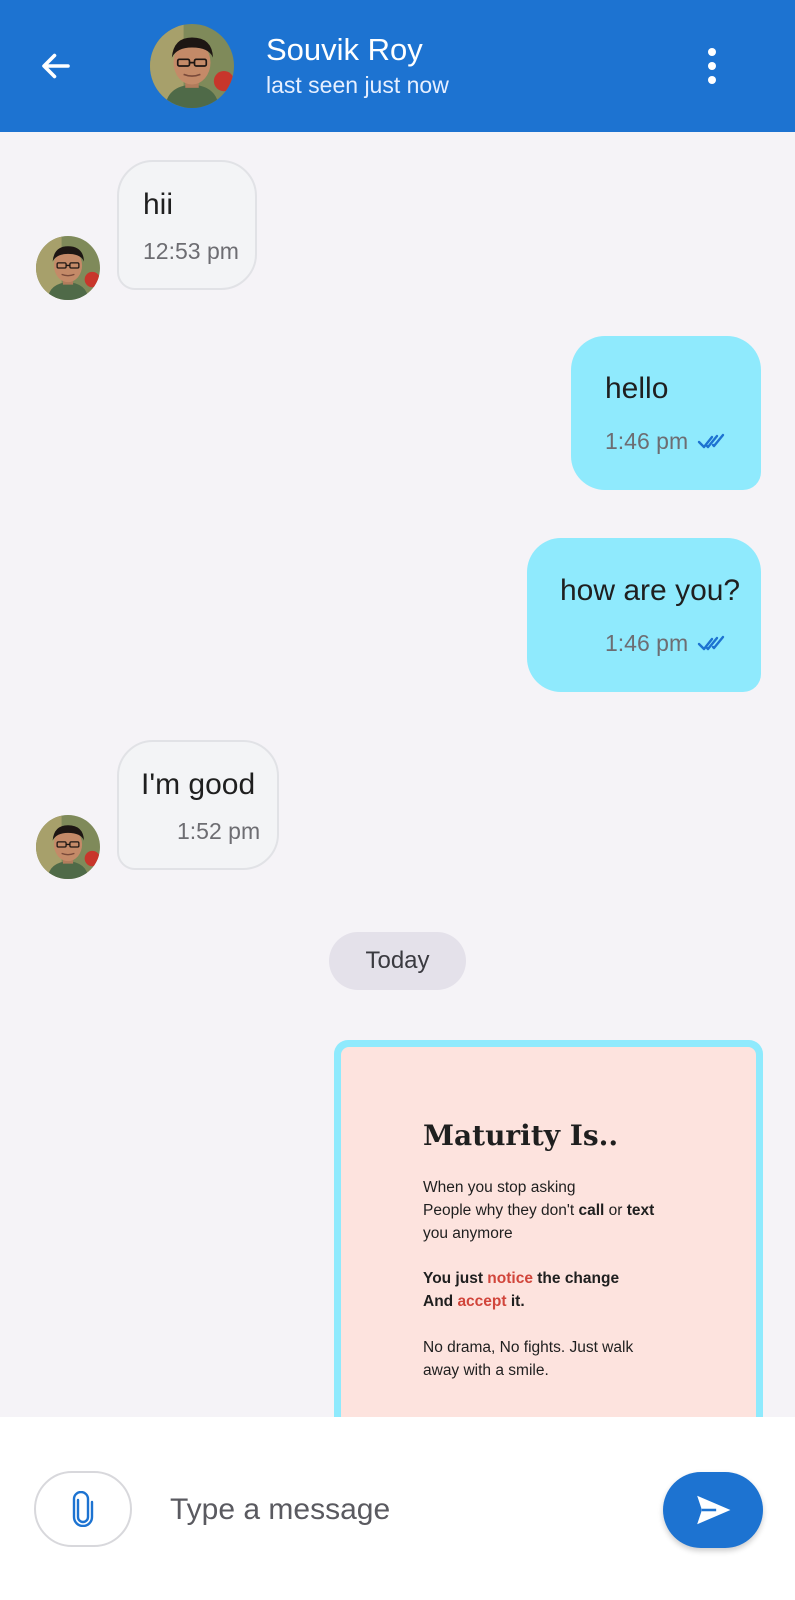 This screenshot has height=1600, width=795. What do you see at coordinates (191, 251) in the screenshot?
I see `message-time: 12:53 pm` at bounding box center [191, 251].